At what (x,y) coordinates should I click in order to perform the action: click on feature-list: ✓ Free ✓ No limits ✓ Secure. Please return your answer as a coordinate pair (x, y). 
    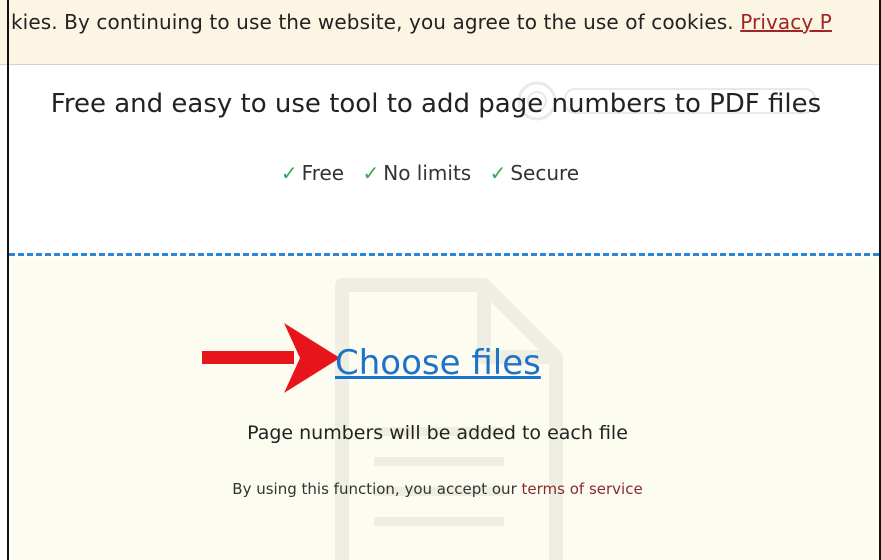
    Looking at the image, I should click on (436, 173).